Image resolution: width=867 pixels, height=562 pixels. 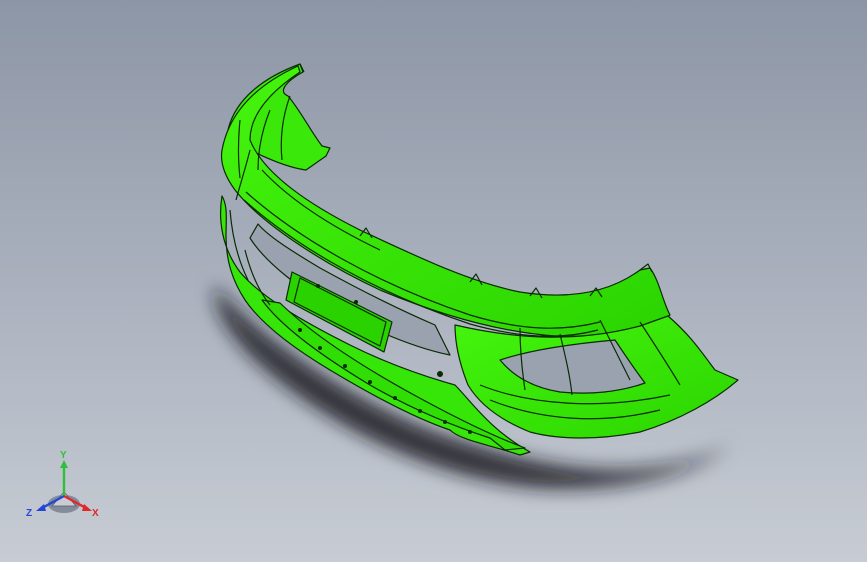 What do you see at coordinates (29, 513) in the screenshot?
I see `z-axis-label: Z` at bounding box center [29, 513].